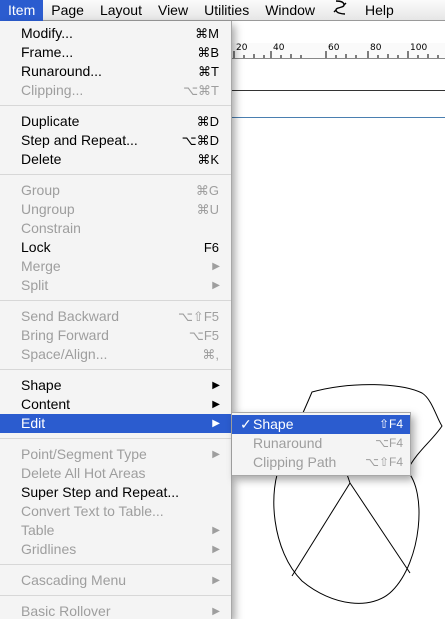 The image size is (445, 619). Describe the element at coordinates (115, 159) in the screenshot. I see `menu-delete: Delete ⌘K` at that location.